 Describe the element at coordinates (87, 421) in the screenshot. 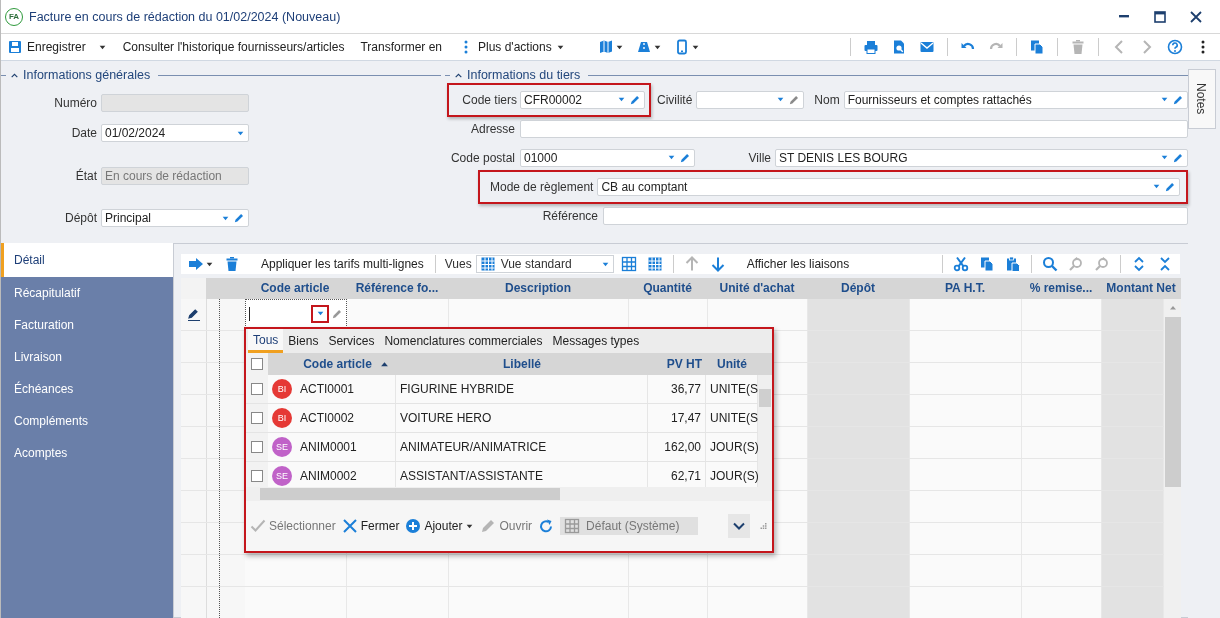

I see `sidebar-tab: Compléments` at that location.